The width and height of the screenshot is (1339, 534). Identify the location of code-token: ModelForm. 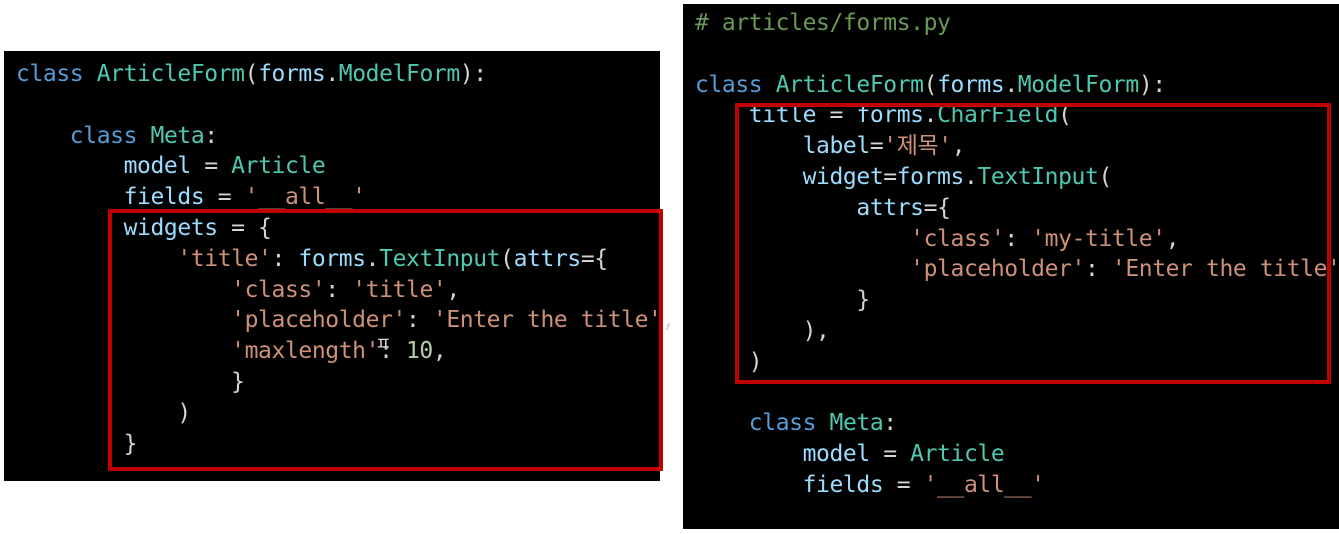
(1078, 84).